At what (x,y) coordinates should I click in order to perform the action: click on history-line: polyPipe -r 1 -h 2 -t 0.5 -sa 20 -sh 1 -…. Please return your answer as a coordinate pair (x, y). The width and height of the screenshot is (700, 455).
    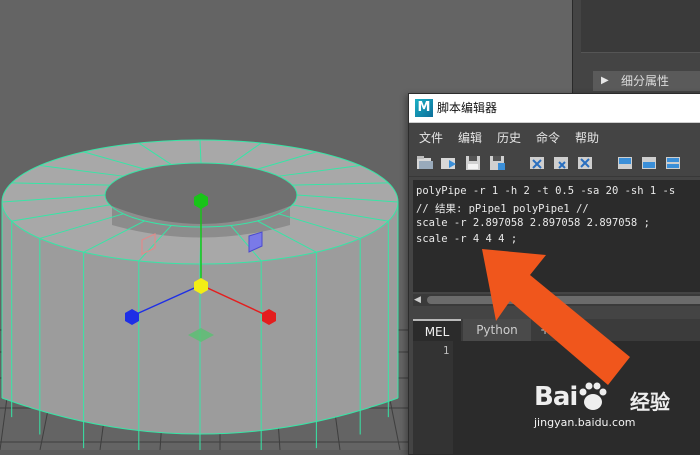
    Looking at the image, I should click on (546, 191).